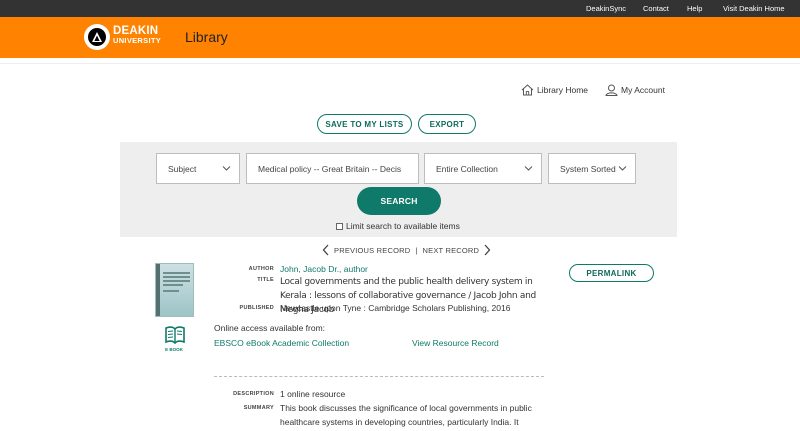 The width and height of the screenshot is (800, 431). What do you see at coordinates (158, 290) in the screenshot?
I see `cover-spine` at bounding box center [158, 290].